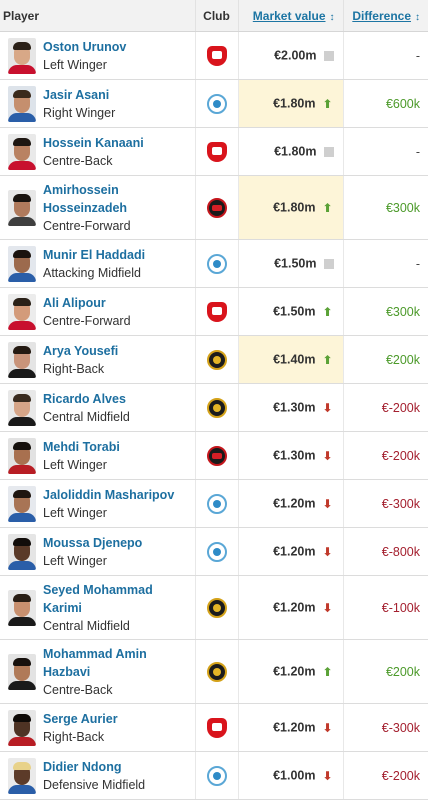 This screenshot has height=800, width=428. Describe the element at coordinates (291, 263) in the screenshot. I see `market-value-cell: €1.50m` at that location.